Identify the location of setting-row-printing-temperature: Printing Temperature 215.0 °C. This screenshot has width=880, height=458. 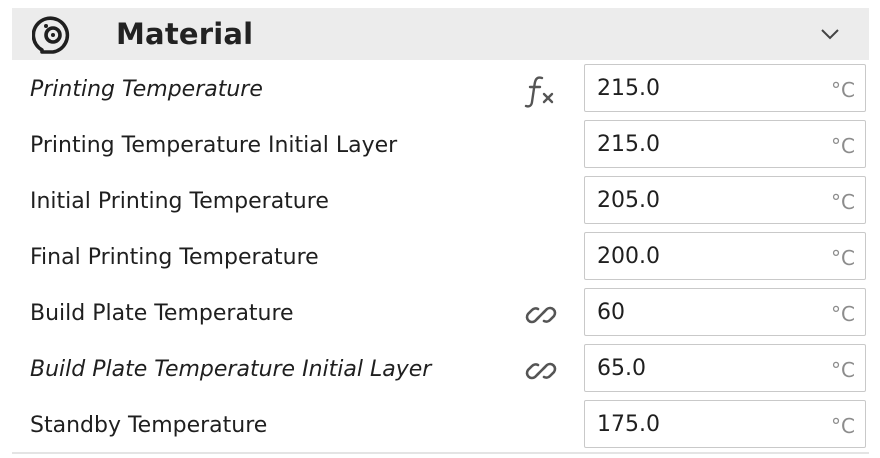
(440, 90).